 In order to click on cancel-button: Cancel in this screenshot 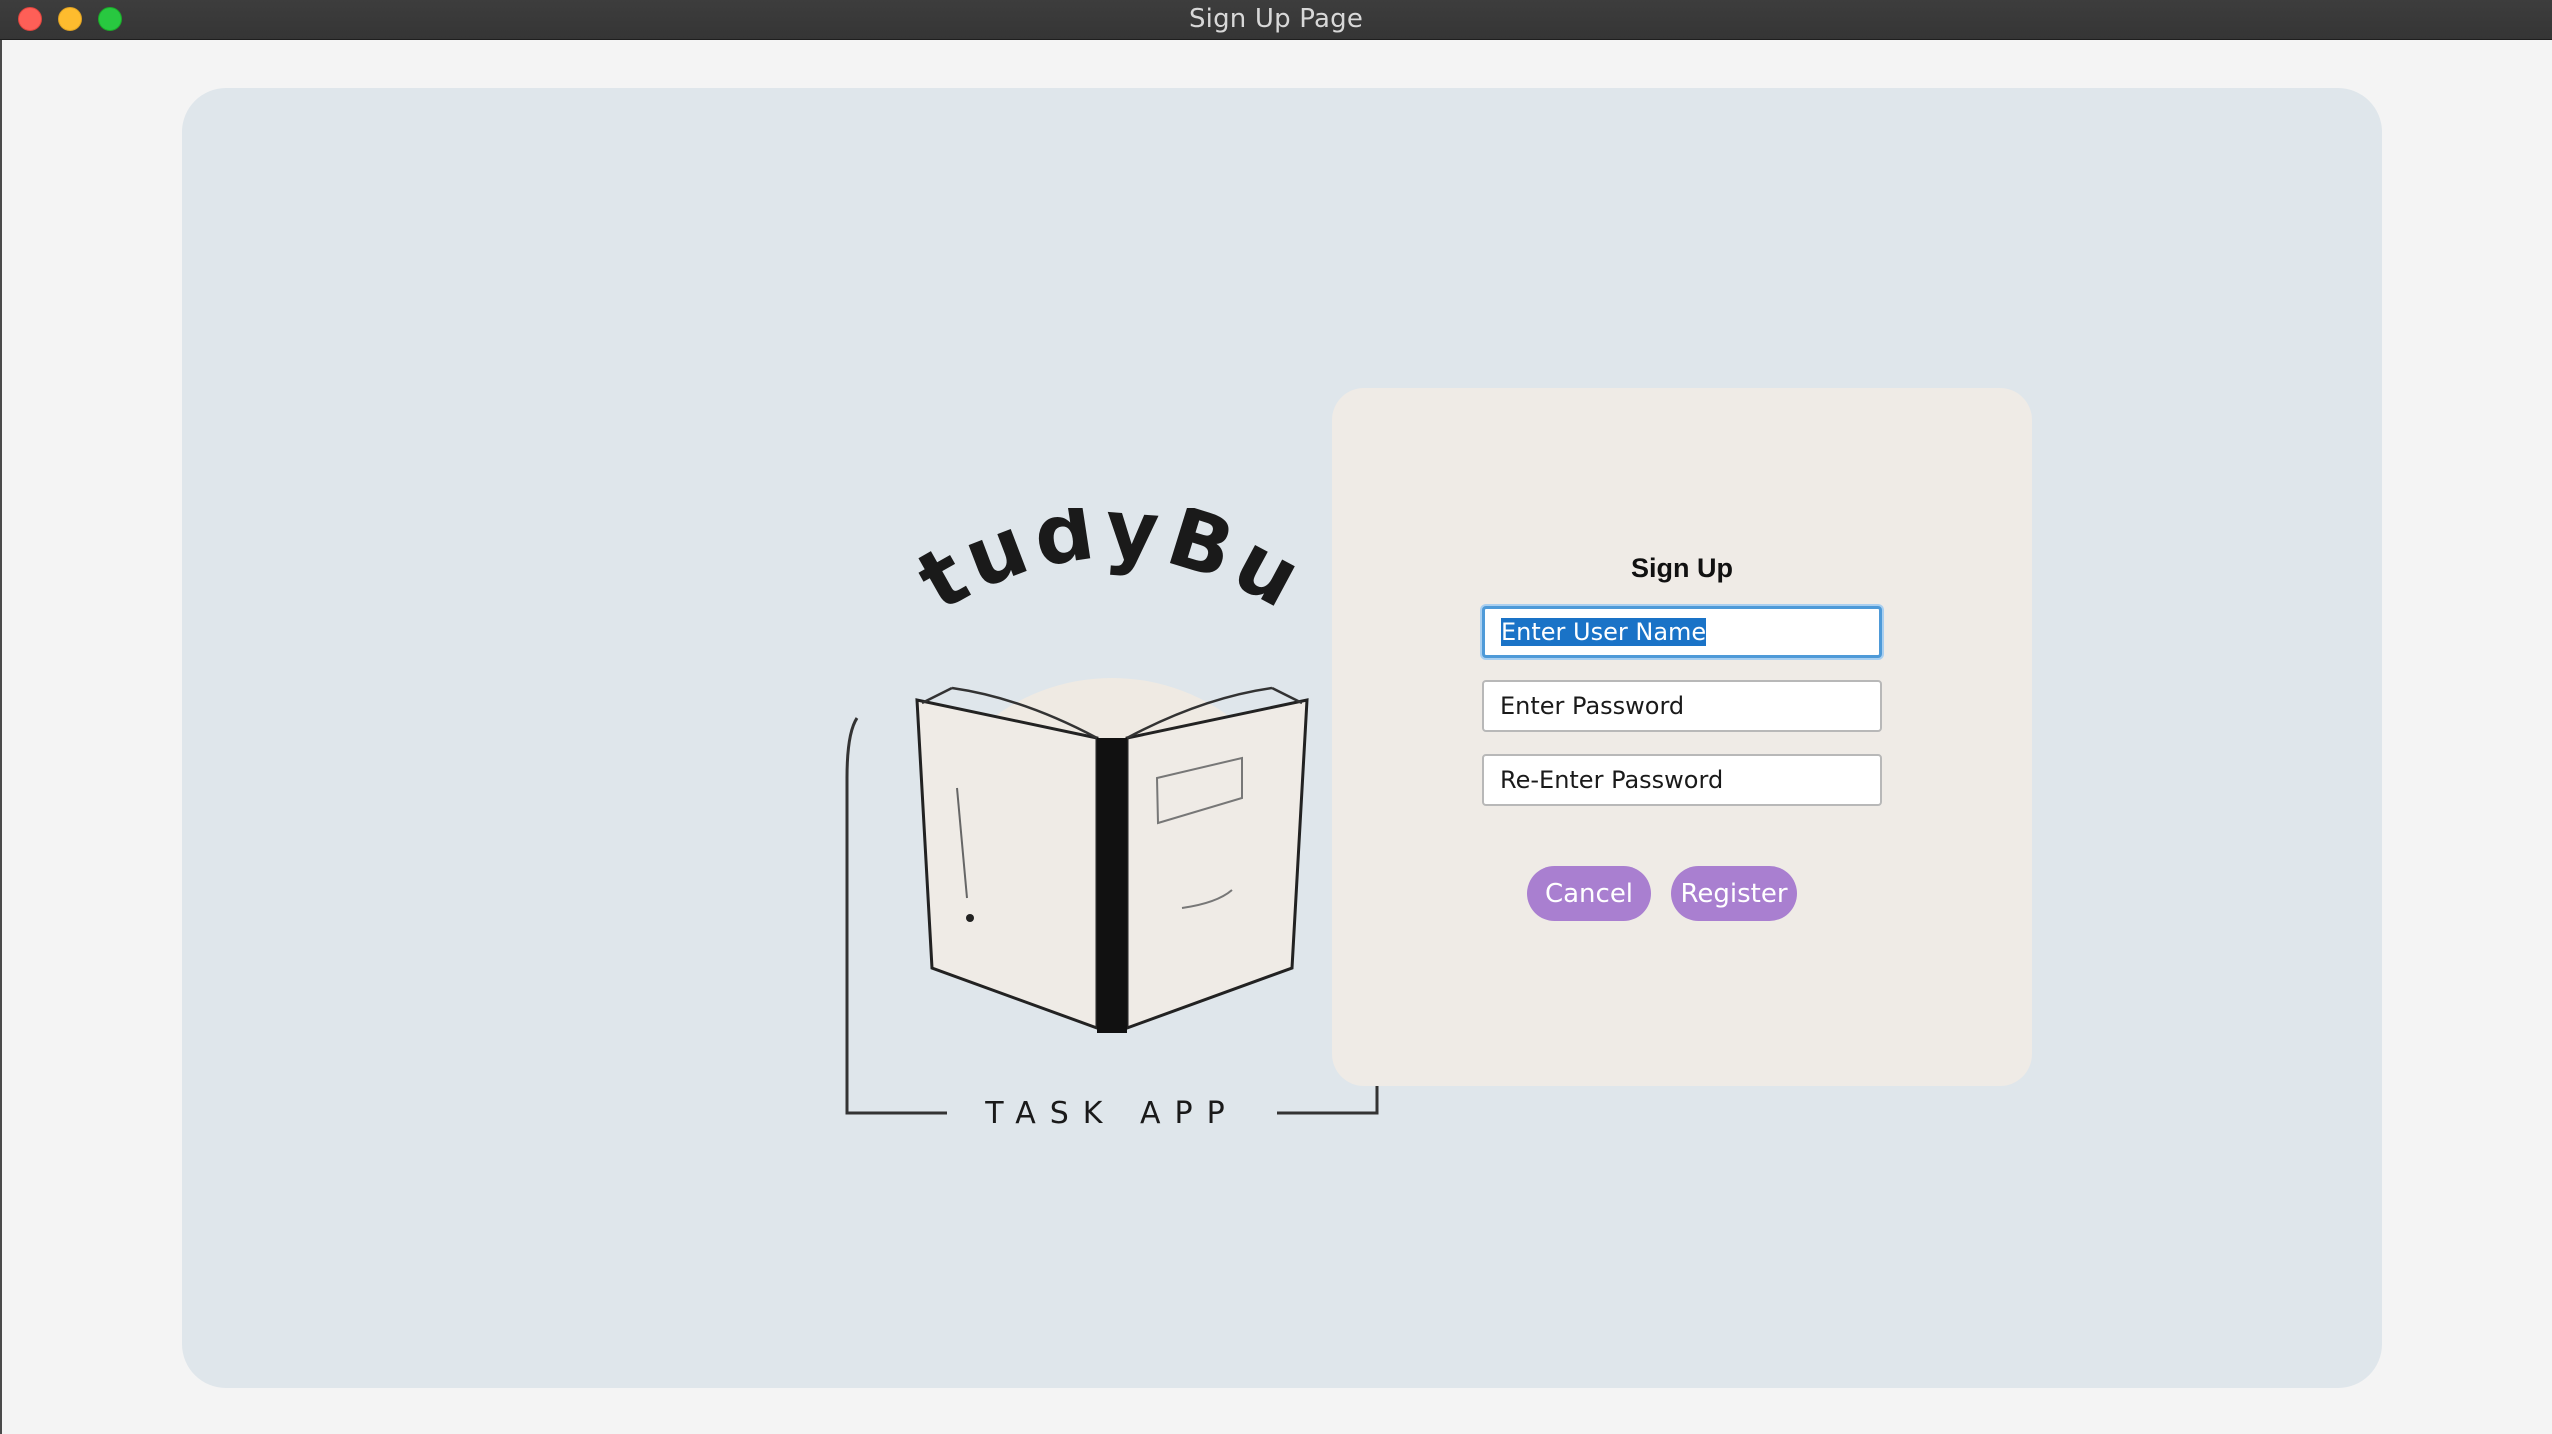, I will do `click(1589, 893)`.